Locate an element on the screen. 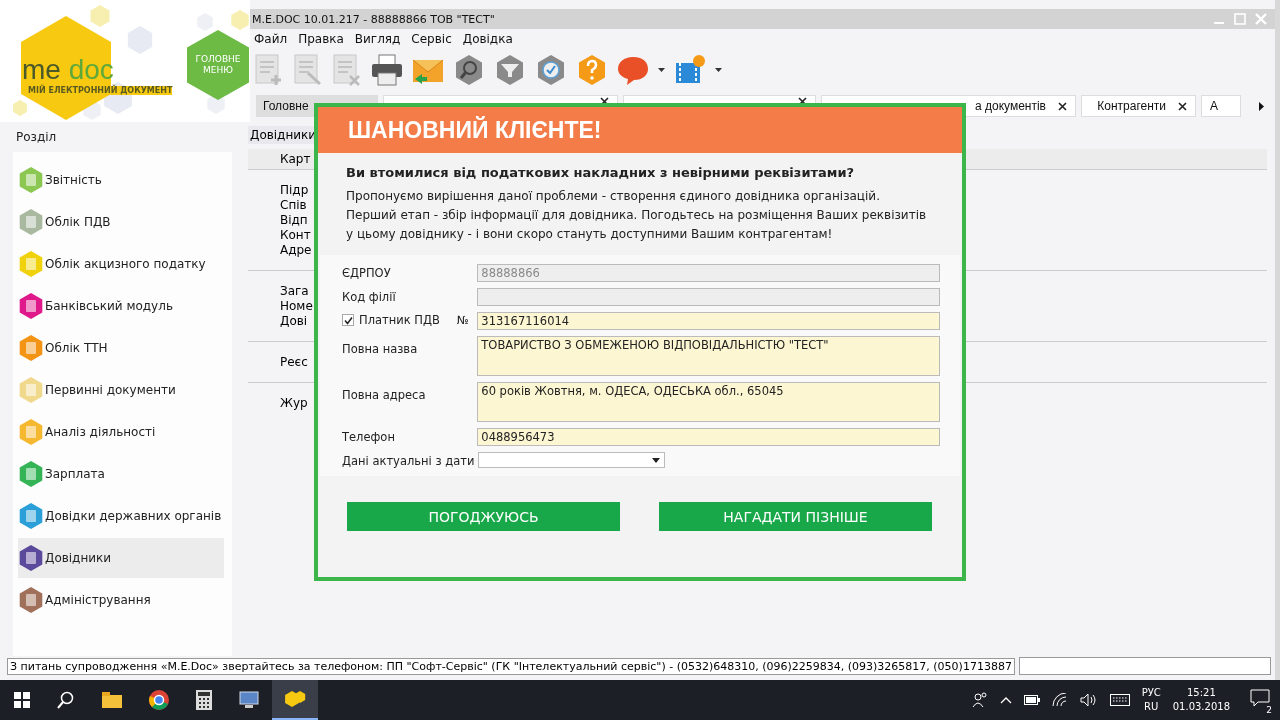  sidebar-item: Первинні документи is located at coordinates (121, 390).